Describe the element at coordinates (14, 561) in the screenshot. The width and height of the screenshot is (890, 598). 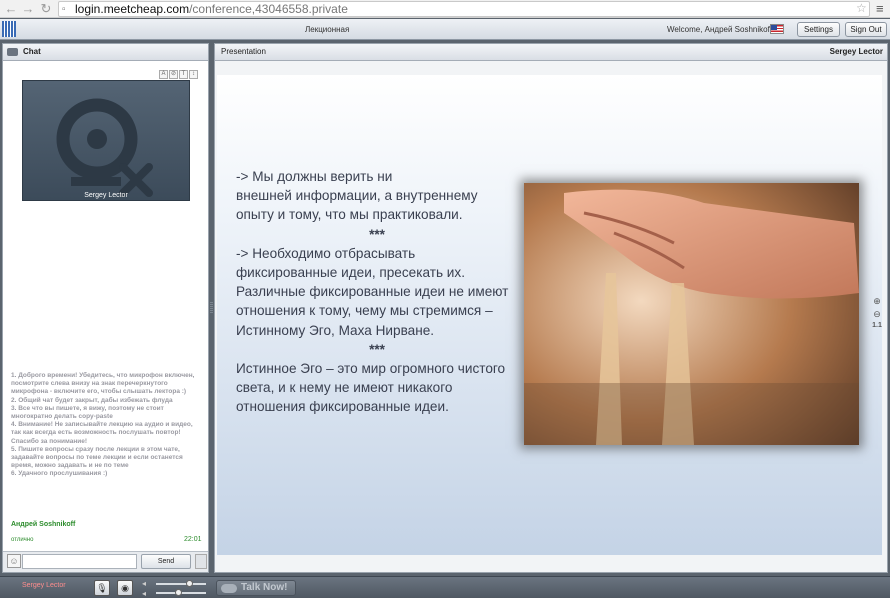
I see `emoticon-icon: ☺` at that location.